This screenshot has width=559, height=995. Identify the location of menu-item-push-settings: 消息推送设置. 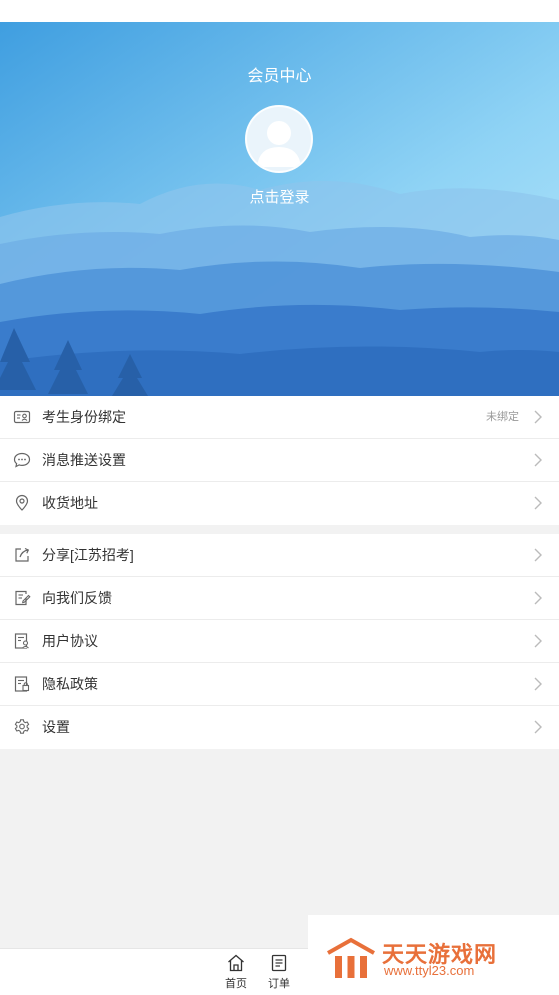
(279, 460).